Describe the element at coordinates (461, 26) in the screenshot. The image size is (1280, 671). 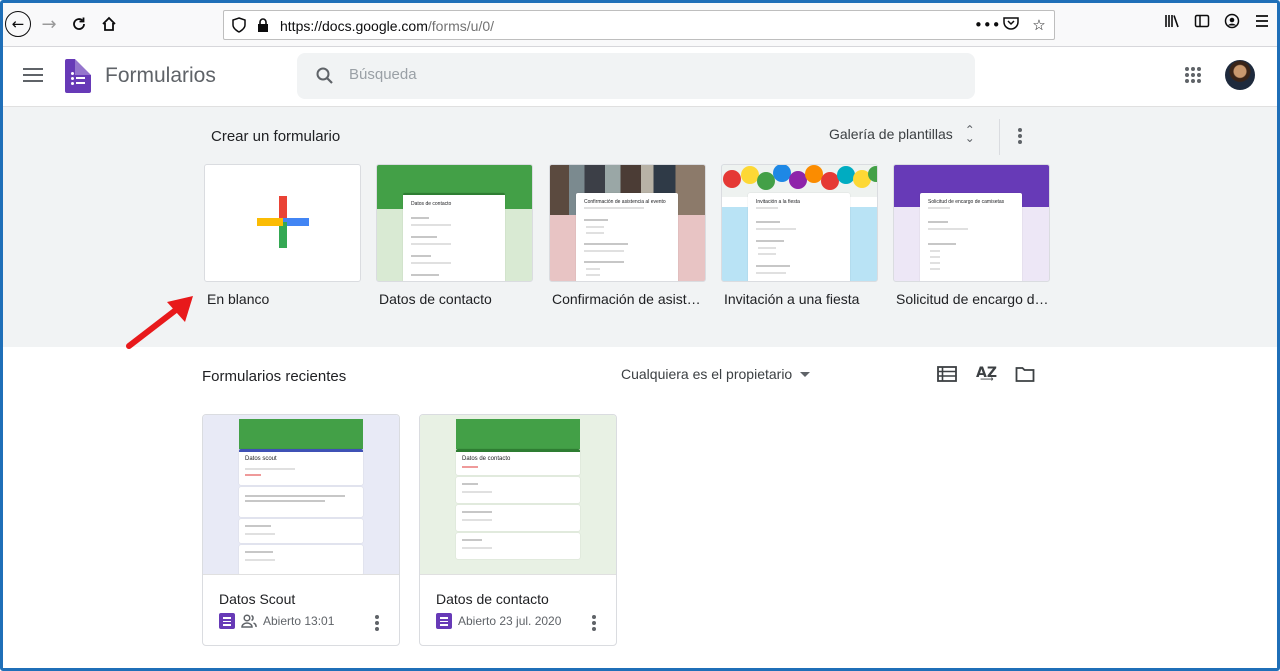
I see `url-path: /forms/u/0/` at that location.